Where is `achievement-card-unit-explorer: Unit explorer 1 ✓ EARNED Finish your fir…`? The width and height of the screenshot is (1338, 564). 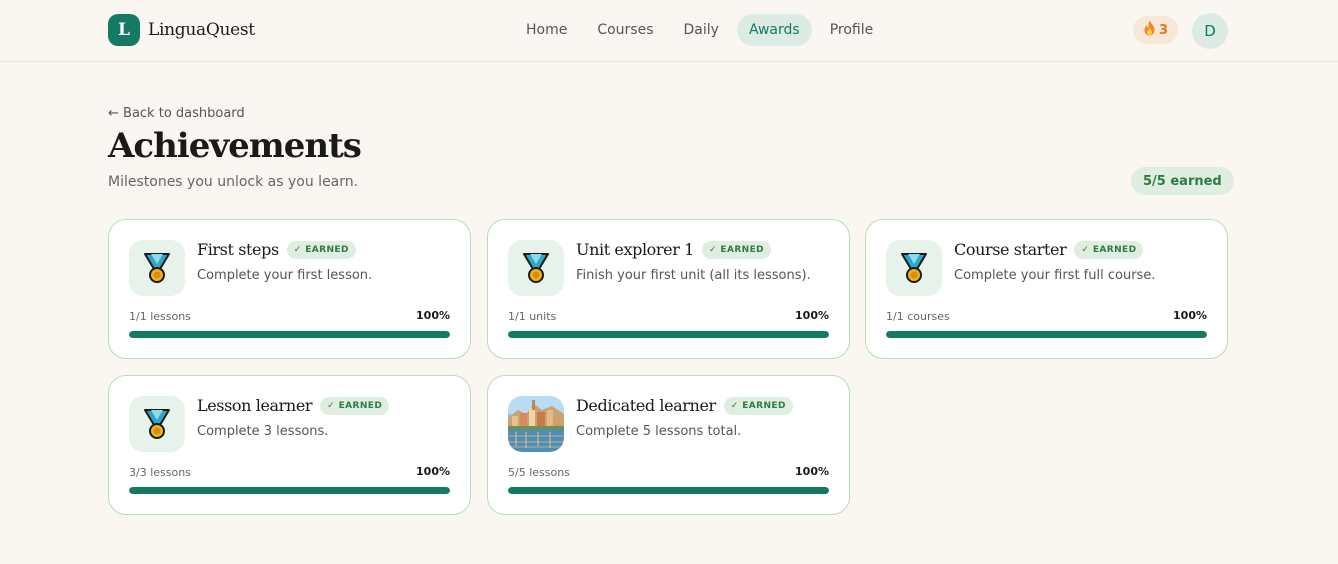
achievement-card-unit-explorer: Unit explorer 1 ✓ EARNED Finish your fir… is located at coordinates (668, 289).